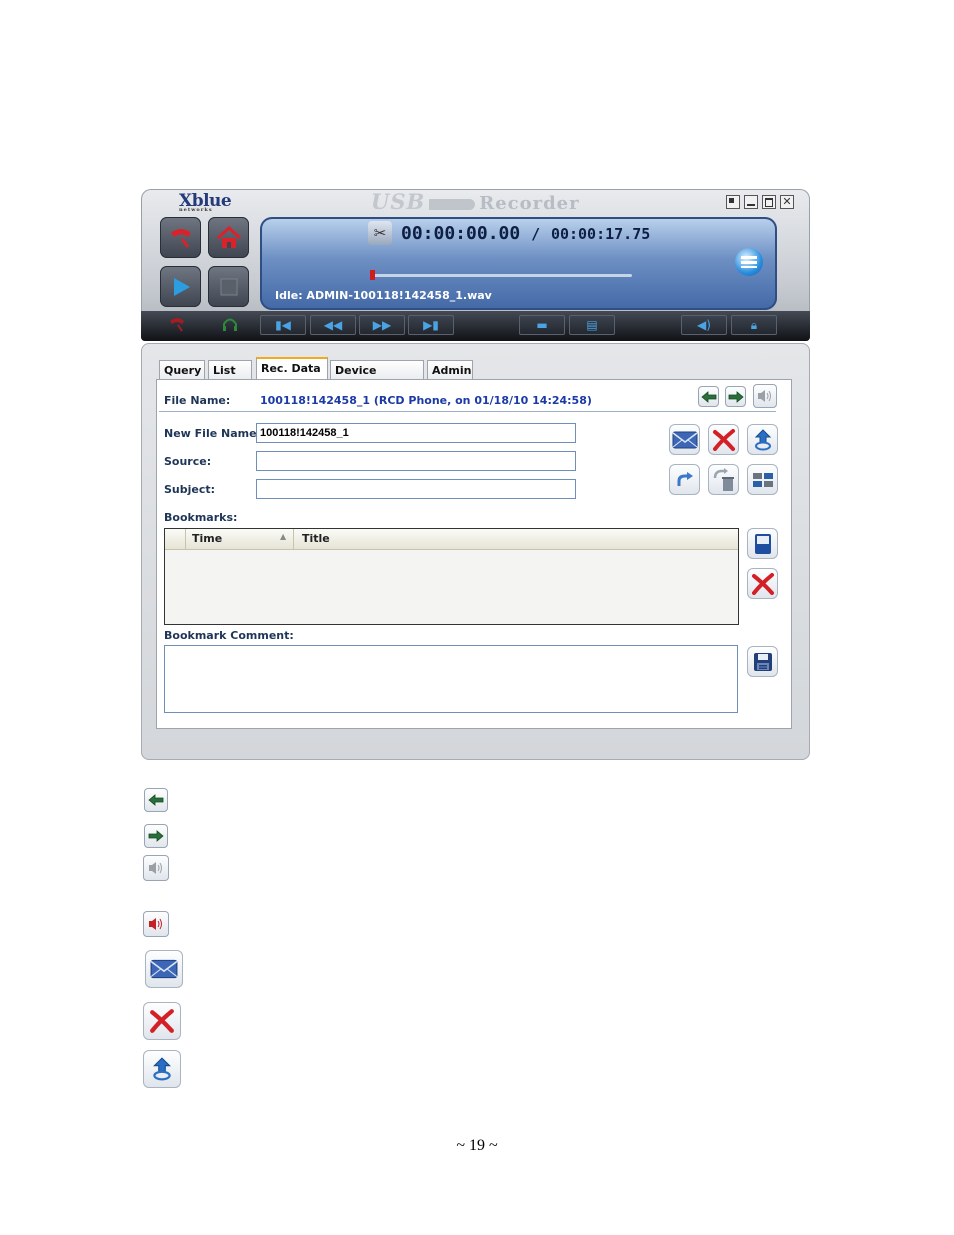  What do you see at coordinates (188, 461) in the screenshot?
I see `source-label: Source:` at bounding box center [188, 461].